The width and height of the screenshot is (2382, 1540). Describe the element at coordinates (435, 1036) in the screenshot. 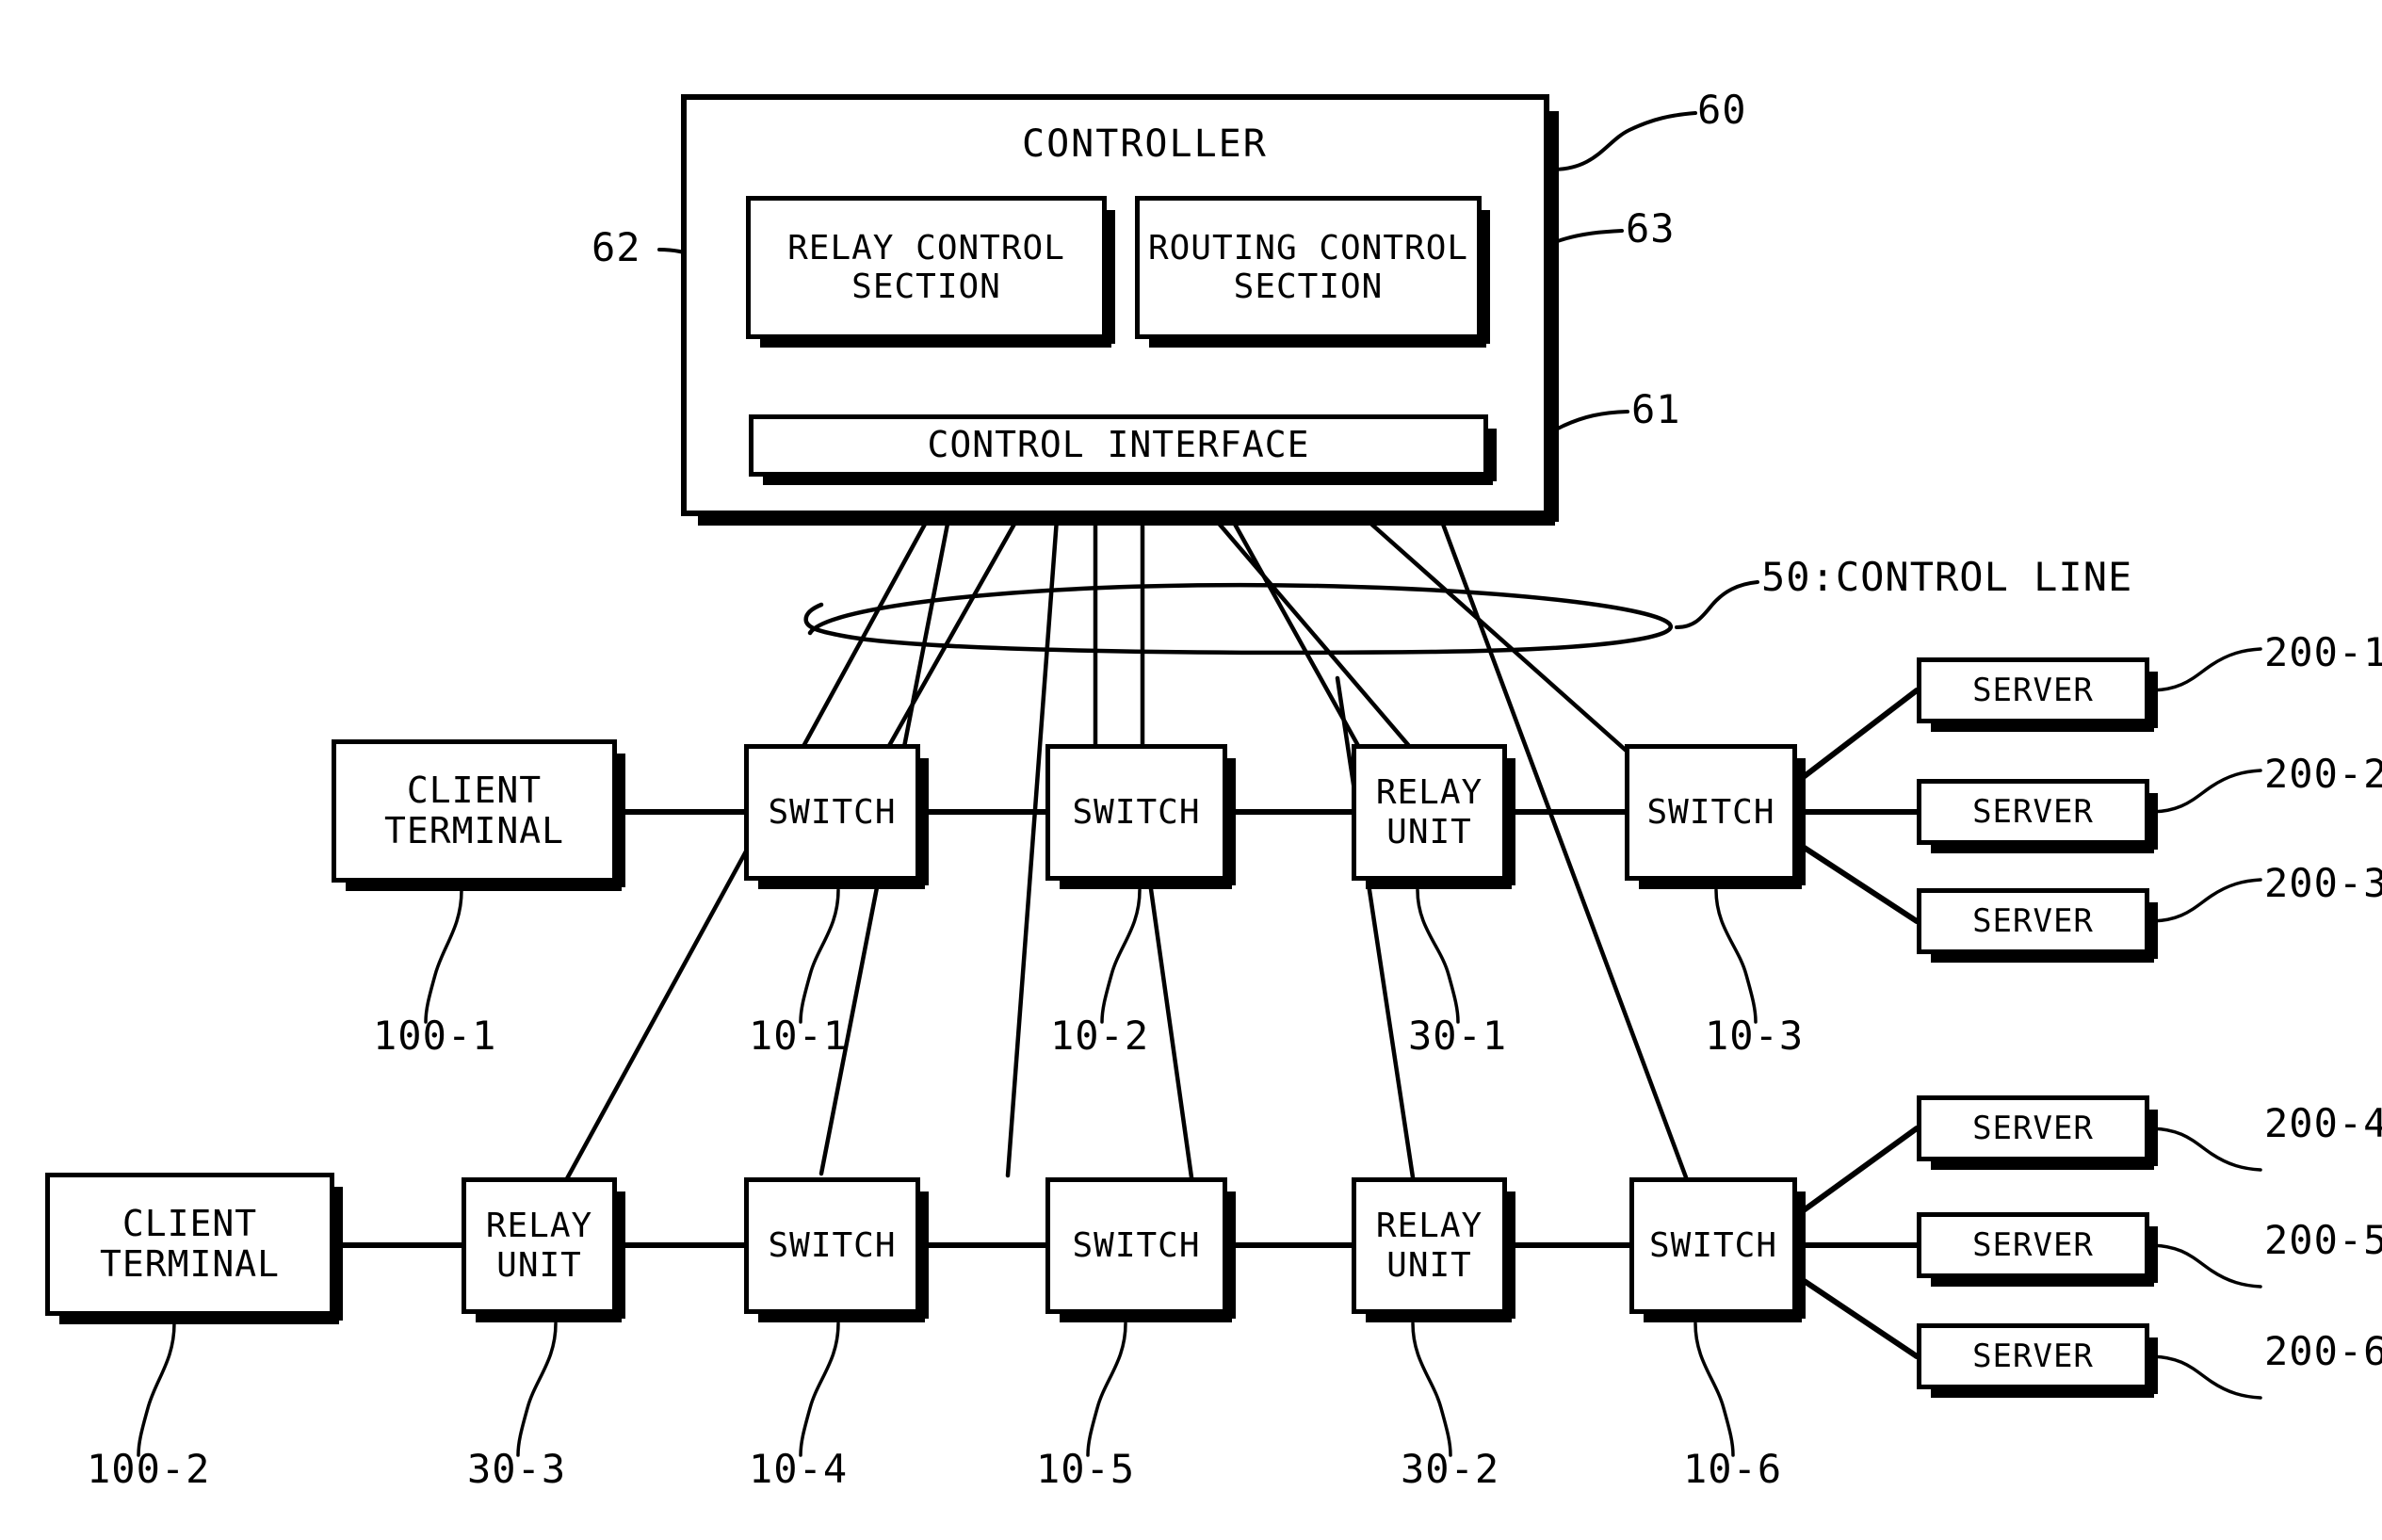

I see `ref-100-1: 100-1` at that location.